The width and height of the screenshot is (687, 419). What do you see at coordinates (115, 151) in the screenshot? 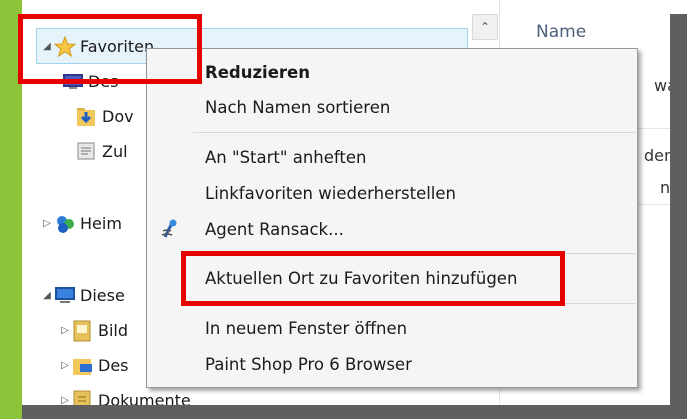
I see `tree-item-label: Zul` at bounding box center [115, 151].